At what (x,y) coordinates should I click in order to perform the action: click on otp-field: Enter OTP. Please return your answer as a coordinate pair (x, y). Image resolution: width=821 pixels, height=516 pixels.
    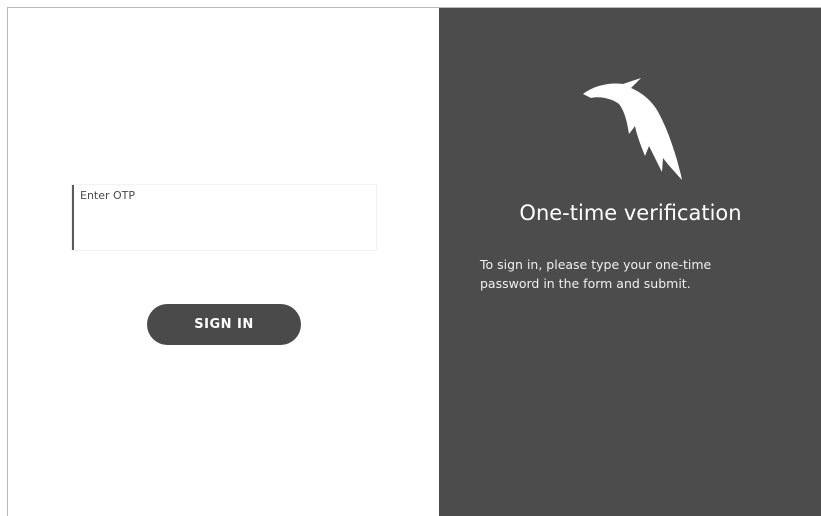
    Looking at the image, I should click on (224, 217).